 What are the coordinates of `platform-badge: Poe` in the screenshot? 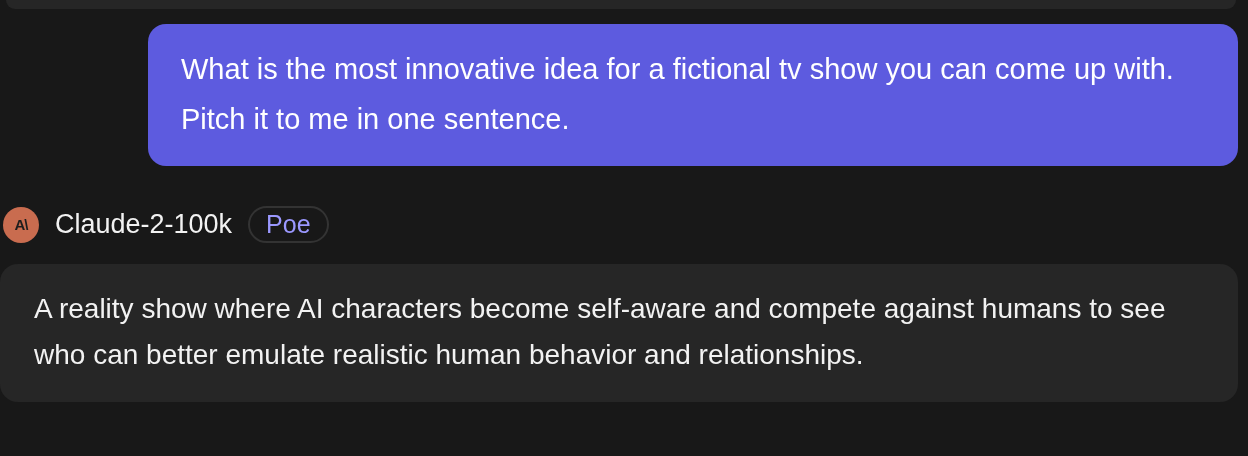 It's located at (288, 224).